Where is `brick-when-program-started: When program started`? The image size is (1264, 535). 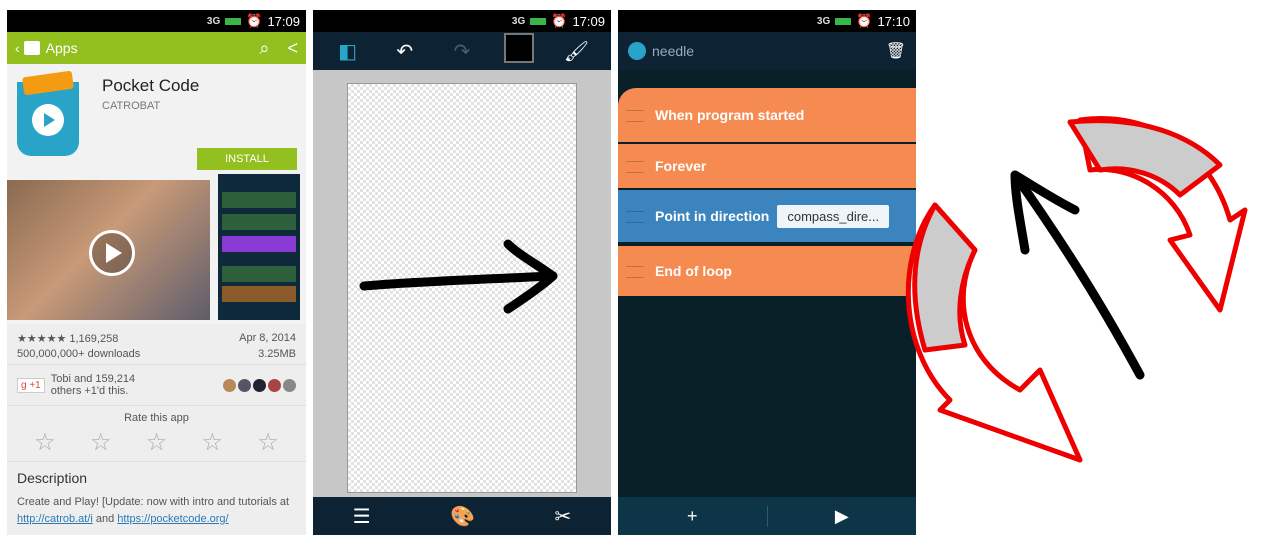
brick-when-program-started: When program started is located at coordinates (767, 115).